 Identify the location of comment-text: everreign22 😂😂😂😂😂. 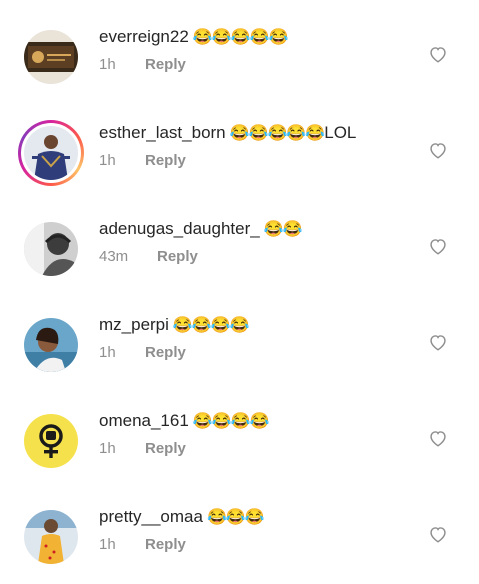
(194, 37).